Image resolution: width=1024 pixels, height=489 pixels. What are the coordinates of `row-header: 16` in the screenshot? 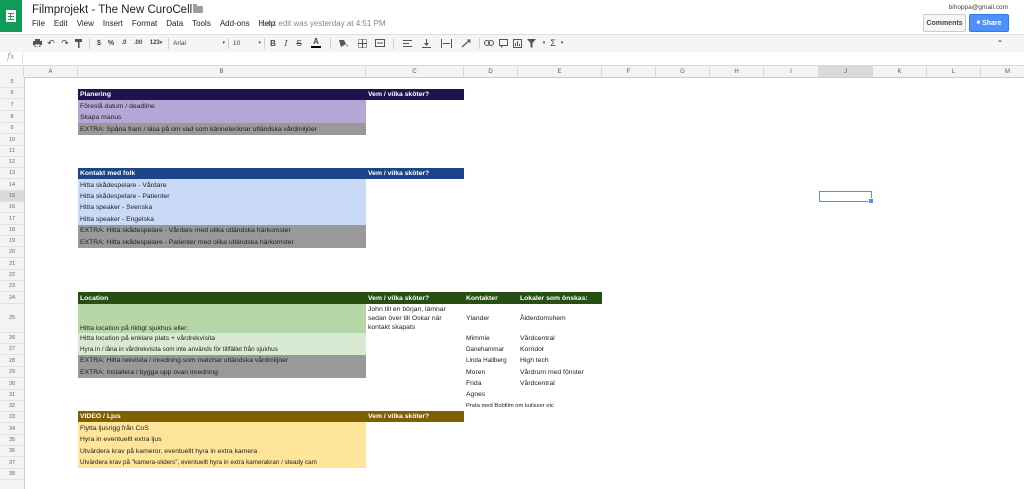 It's located at (12, 207).